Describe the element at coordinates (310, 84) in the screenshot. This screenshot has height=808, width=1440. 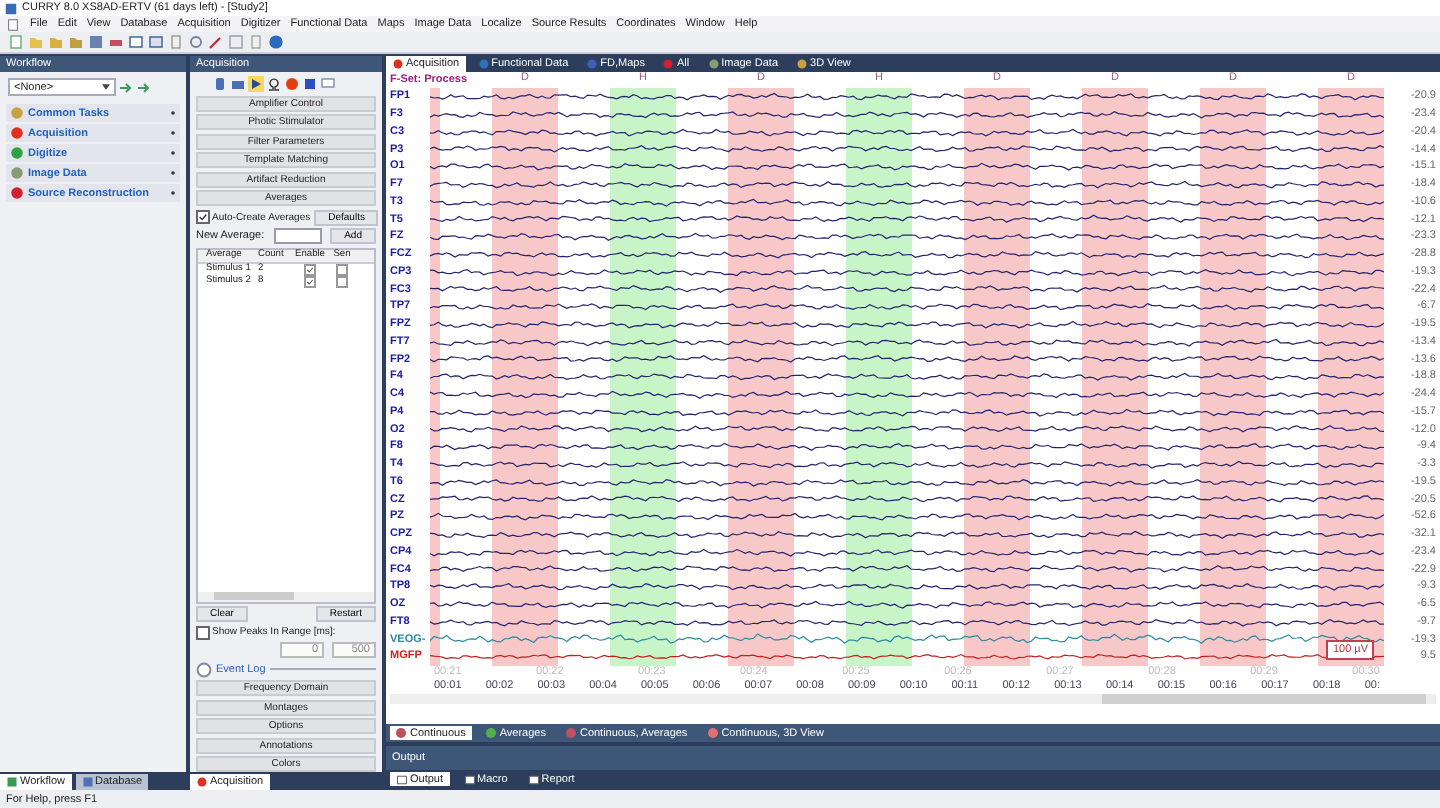
I see `stop-icon` at that location.